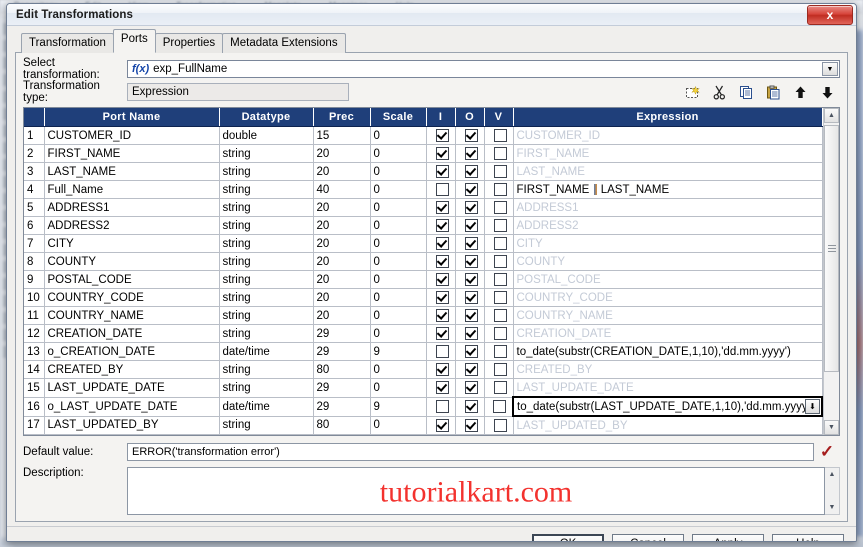 The height and width of the screenshot is (547, 863). What do you see at coordinates (668, 117) in the screenshot?
I see `column-header-expression: Expression` at bounding box center [668, 117].